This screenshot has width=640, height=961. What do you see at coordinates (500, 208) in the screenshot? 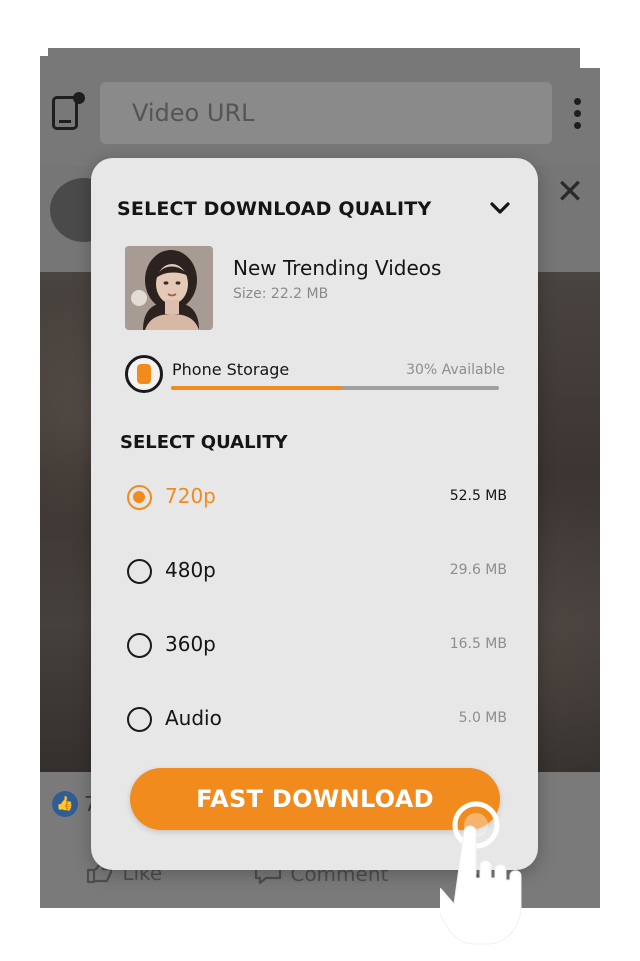
I see `chevron-down-icon` at bounding box center [500, 208].